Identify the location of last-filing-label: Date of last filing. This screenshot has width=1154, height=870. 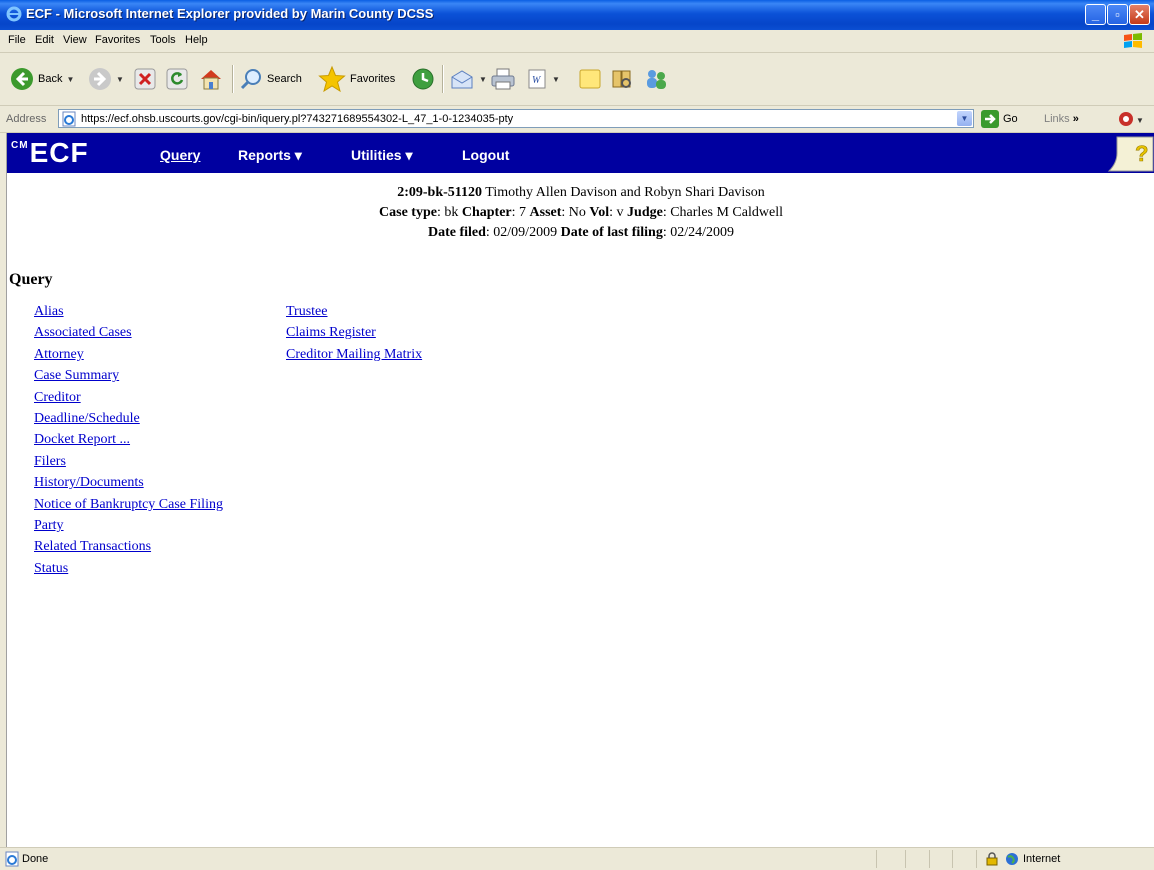
(611, 232).